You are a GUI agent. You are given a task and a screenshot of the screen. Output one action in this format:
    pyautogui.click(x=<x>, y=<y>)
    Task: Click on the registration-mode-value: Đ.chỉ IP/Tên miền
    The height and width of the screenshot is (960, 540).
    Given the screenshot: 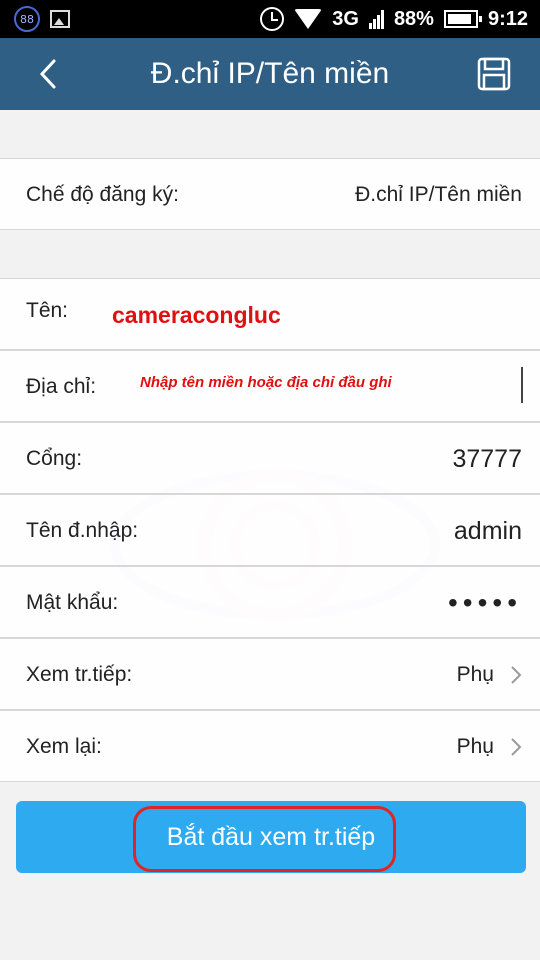 What is the action you would take?
    pyautogui.click(x=438, y=194)
    